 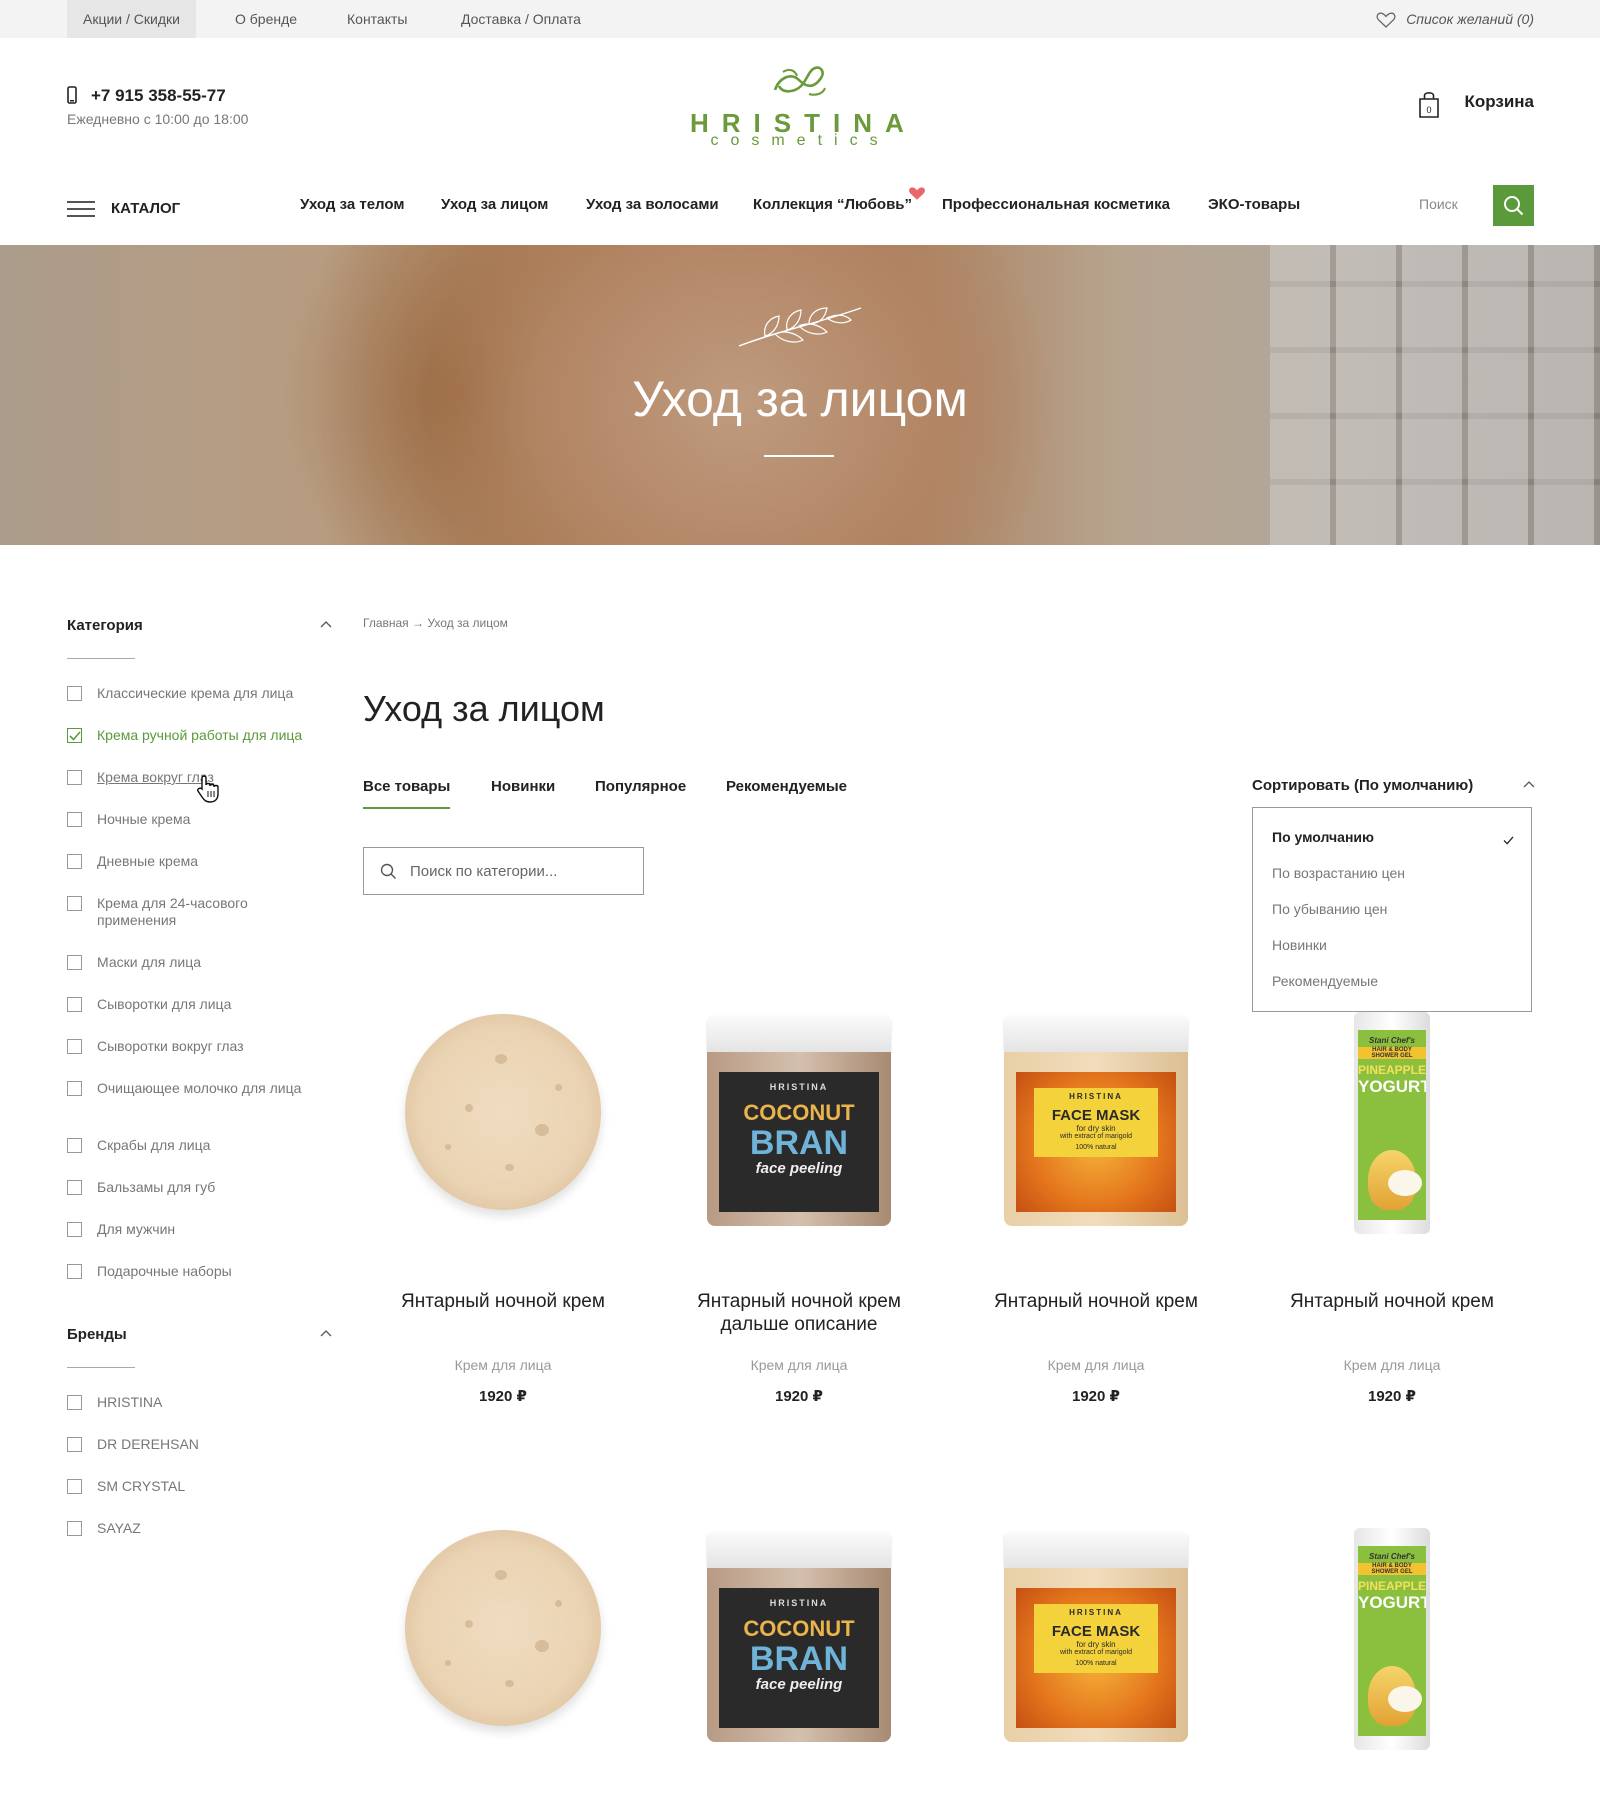 What do you see at coordinates (199, 1088) in the screenshot?
I see `filter-label: Очищающее молочко для лица` at bounding box center [199, 1088].